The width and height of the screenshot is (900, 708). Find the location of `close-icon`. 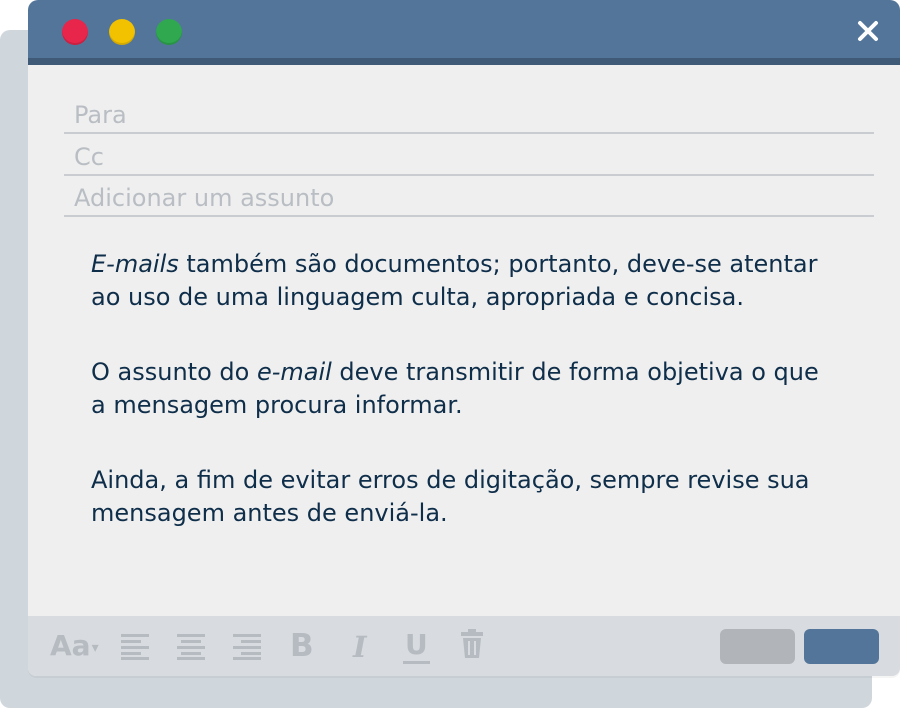

close-icon is located at coordinates (868, 31).